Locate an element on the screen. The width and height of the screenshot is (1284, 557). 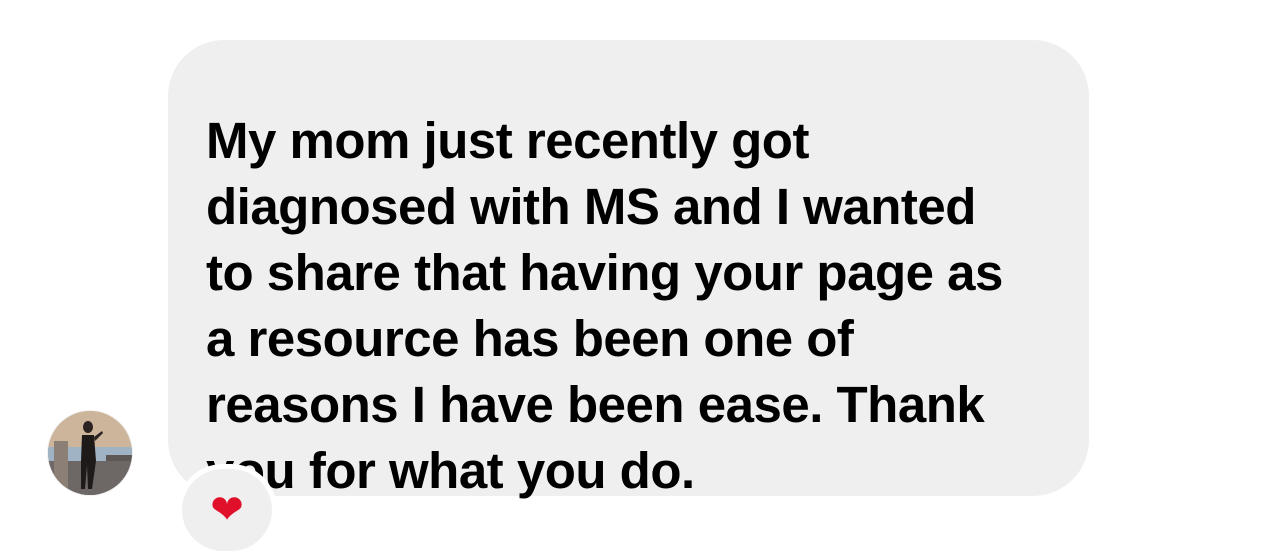
red-heart-icon: ❤ is located at coordinates (227, 510).